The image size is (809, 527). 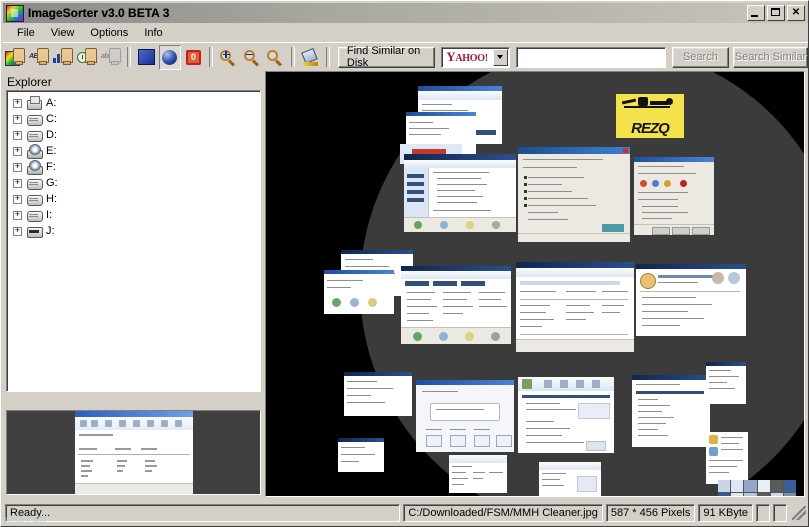 I want to click on color-sort-icon, so click(x=15, y=57).